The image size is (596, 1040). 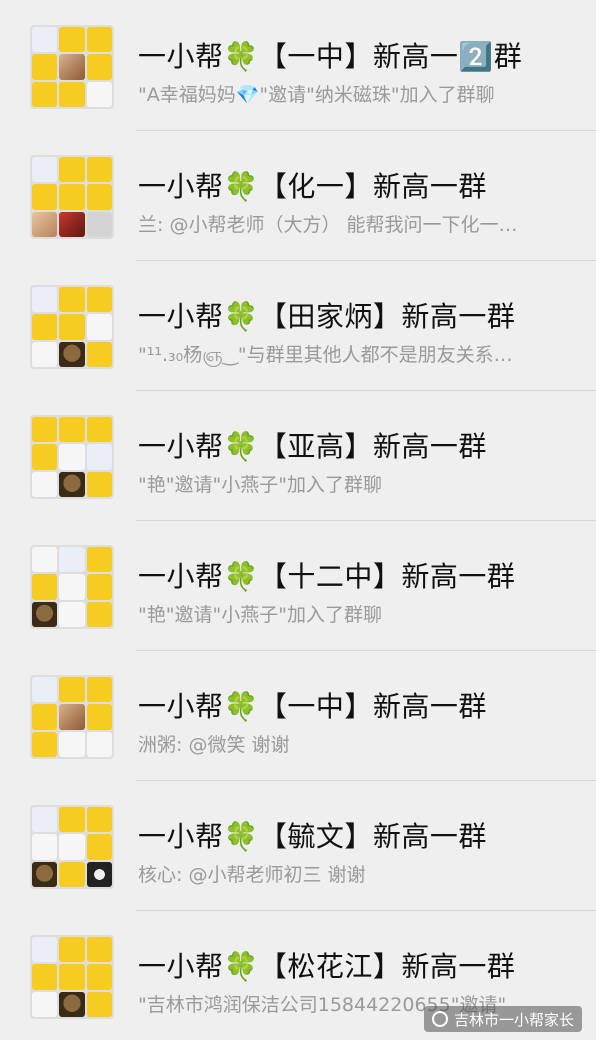 I want to click on chat-last-message: 洲粥: @微笑 谢谢, so click(x=214, y=745).